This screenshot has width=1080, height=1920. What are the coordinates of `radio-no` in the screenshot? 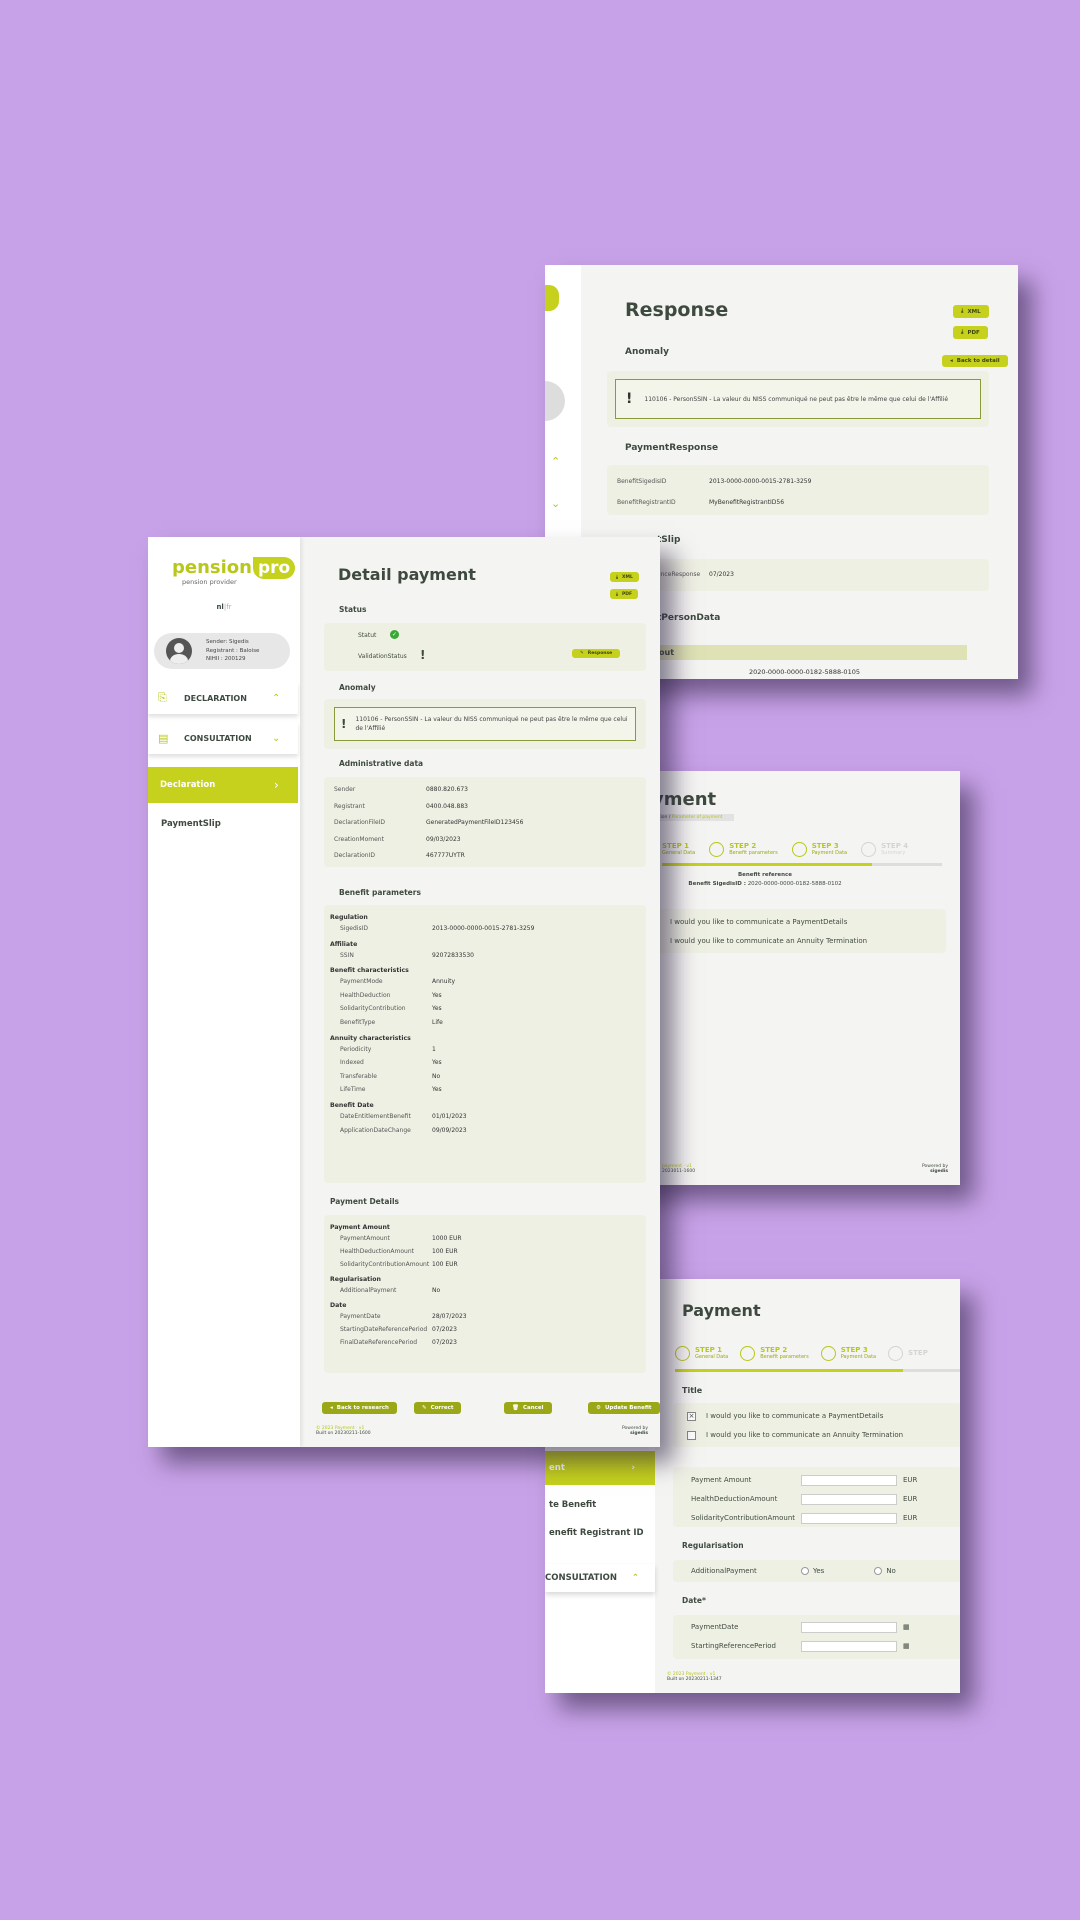 It's located at (878, 1571).